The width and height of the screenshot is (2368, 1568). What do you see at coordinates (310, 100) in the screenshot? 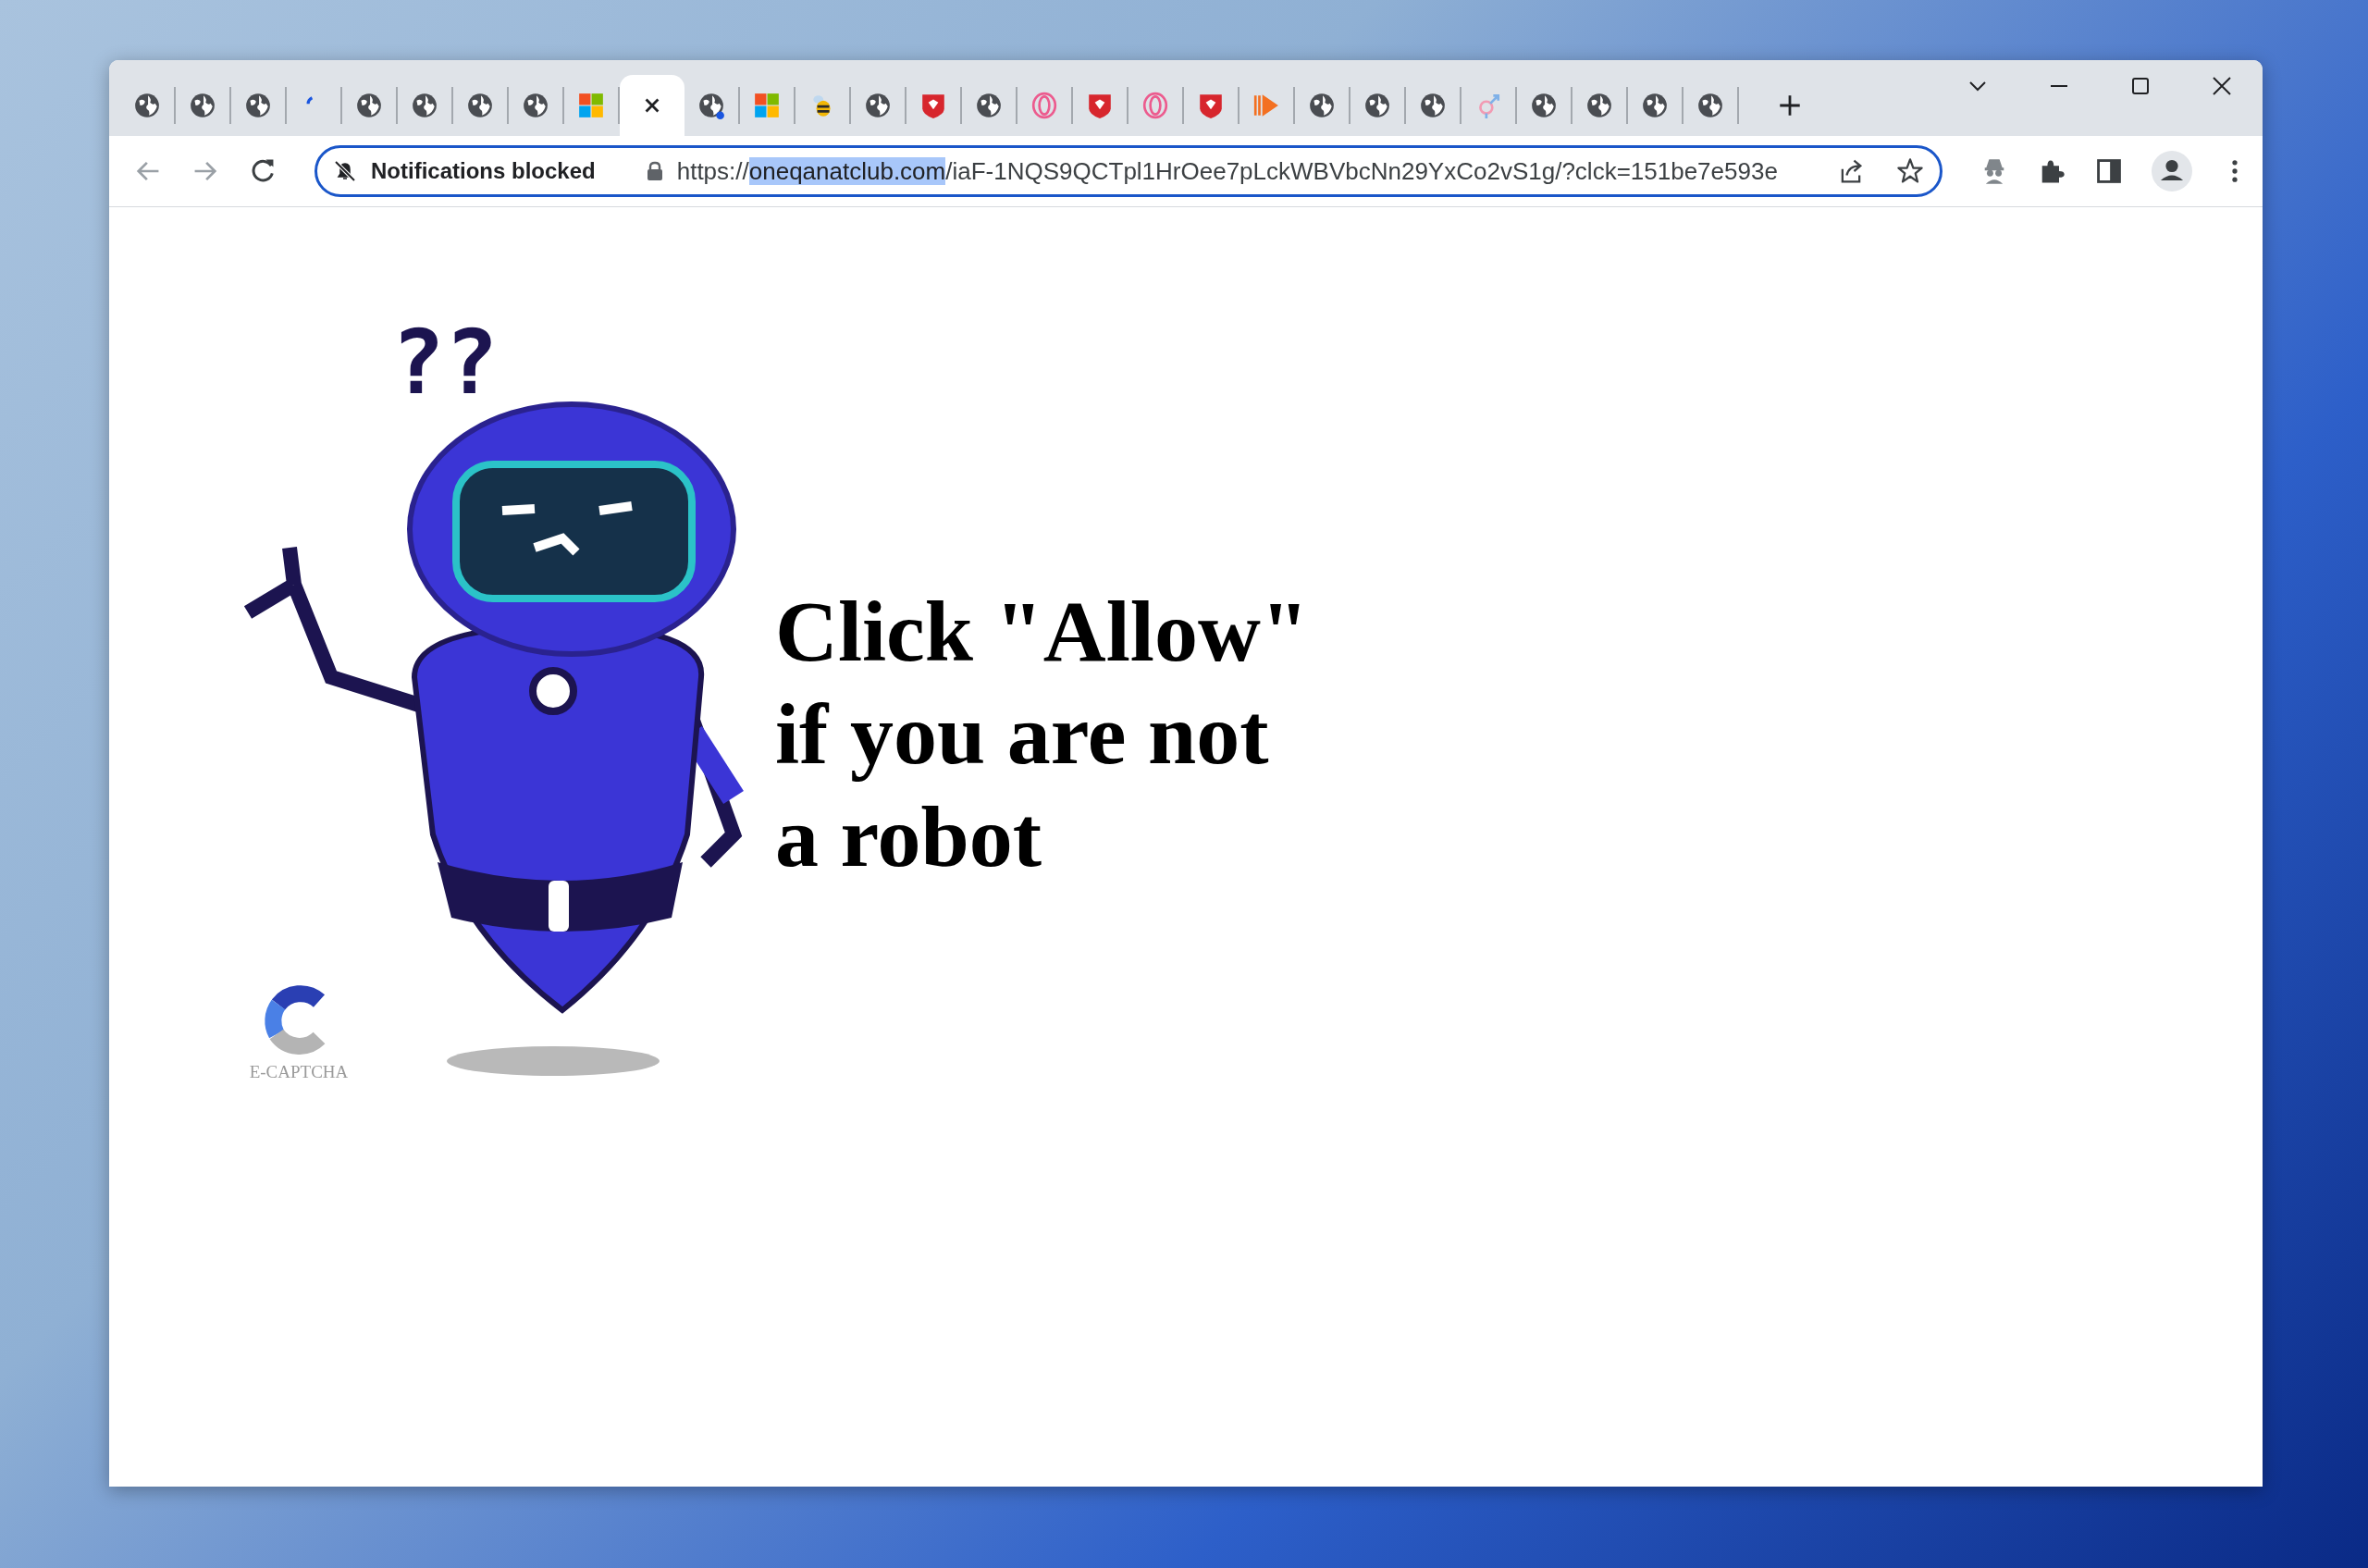
I see `loading-spinner-icon` at bounding box center [310, 100].